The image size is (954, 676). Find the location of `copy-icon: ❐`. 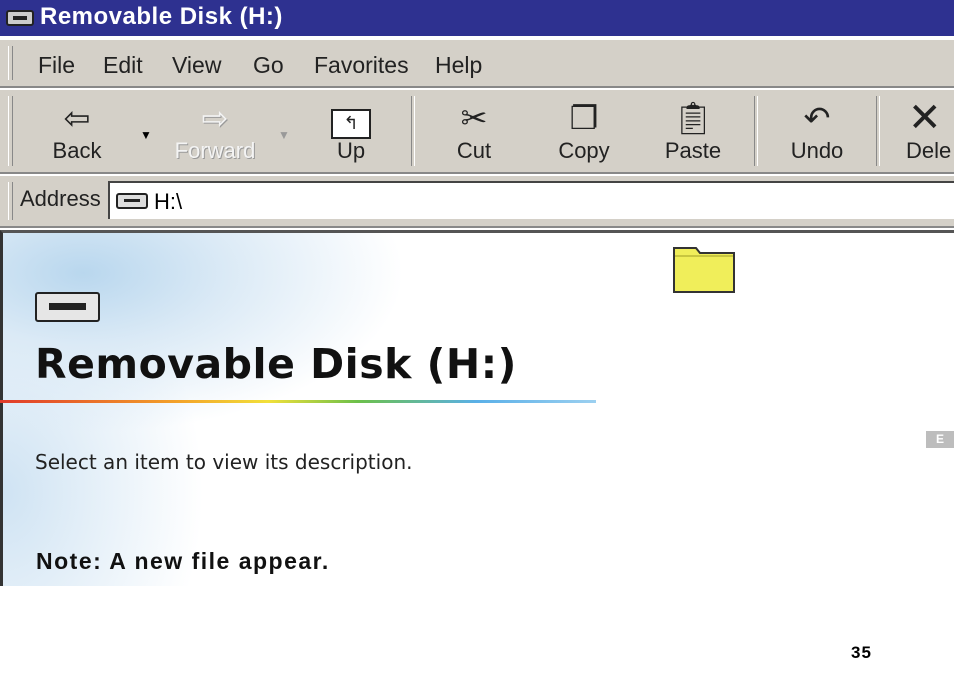

copy-icon: ❐ is located at coordinates (584, 118).